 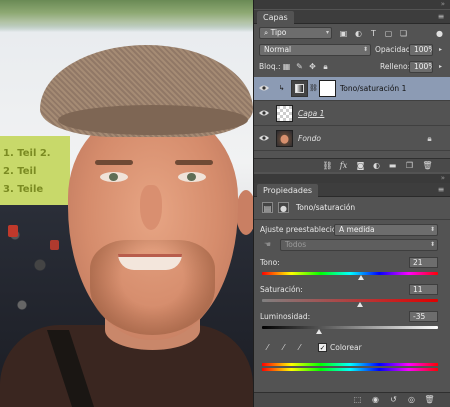 What do you see at coordinates (373, 33) in the screenshot?
I see `type-filter-icon: T` at bounding box center [373, 33].